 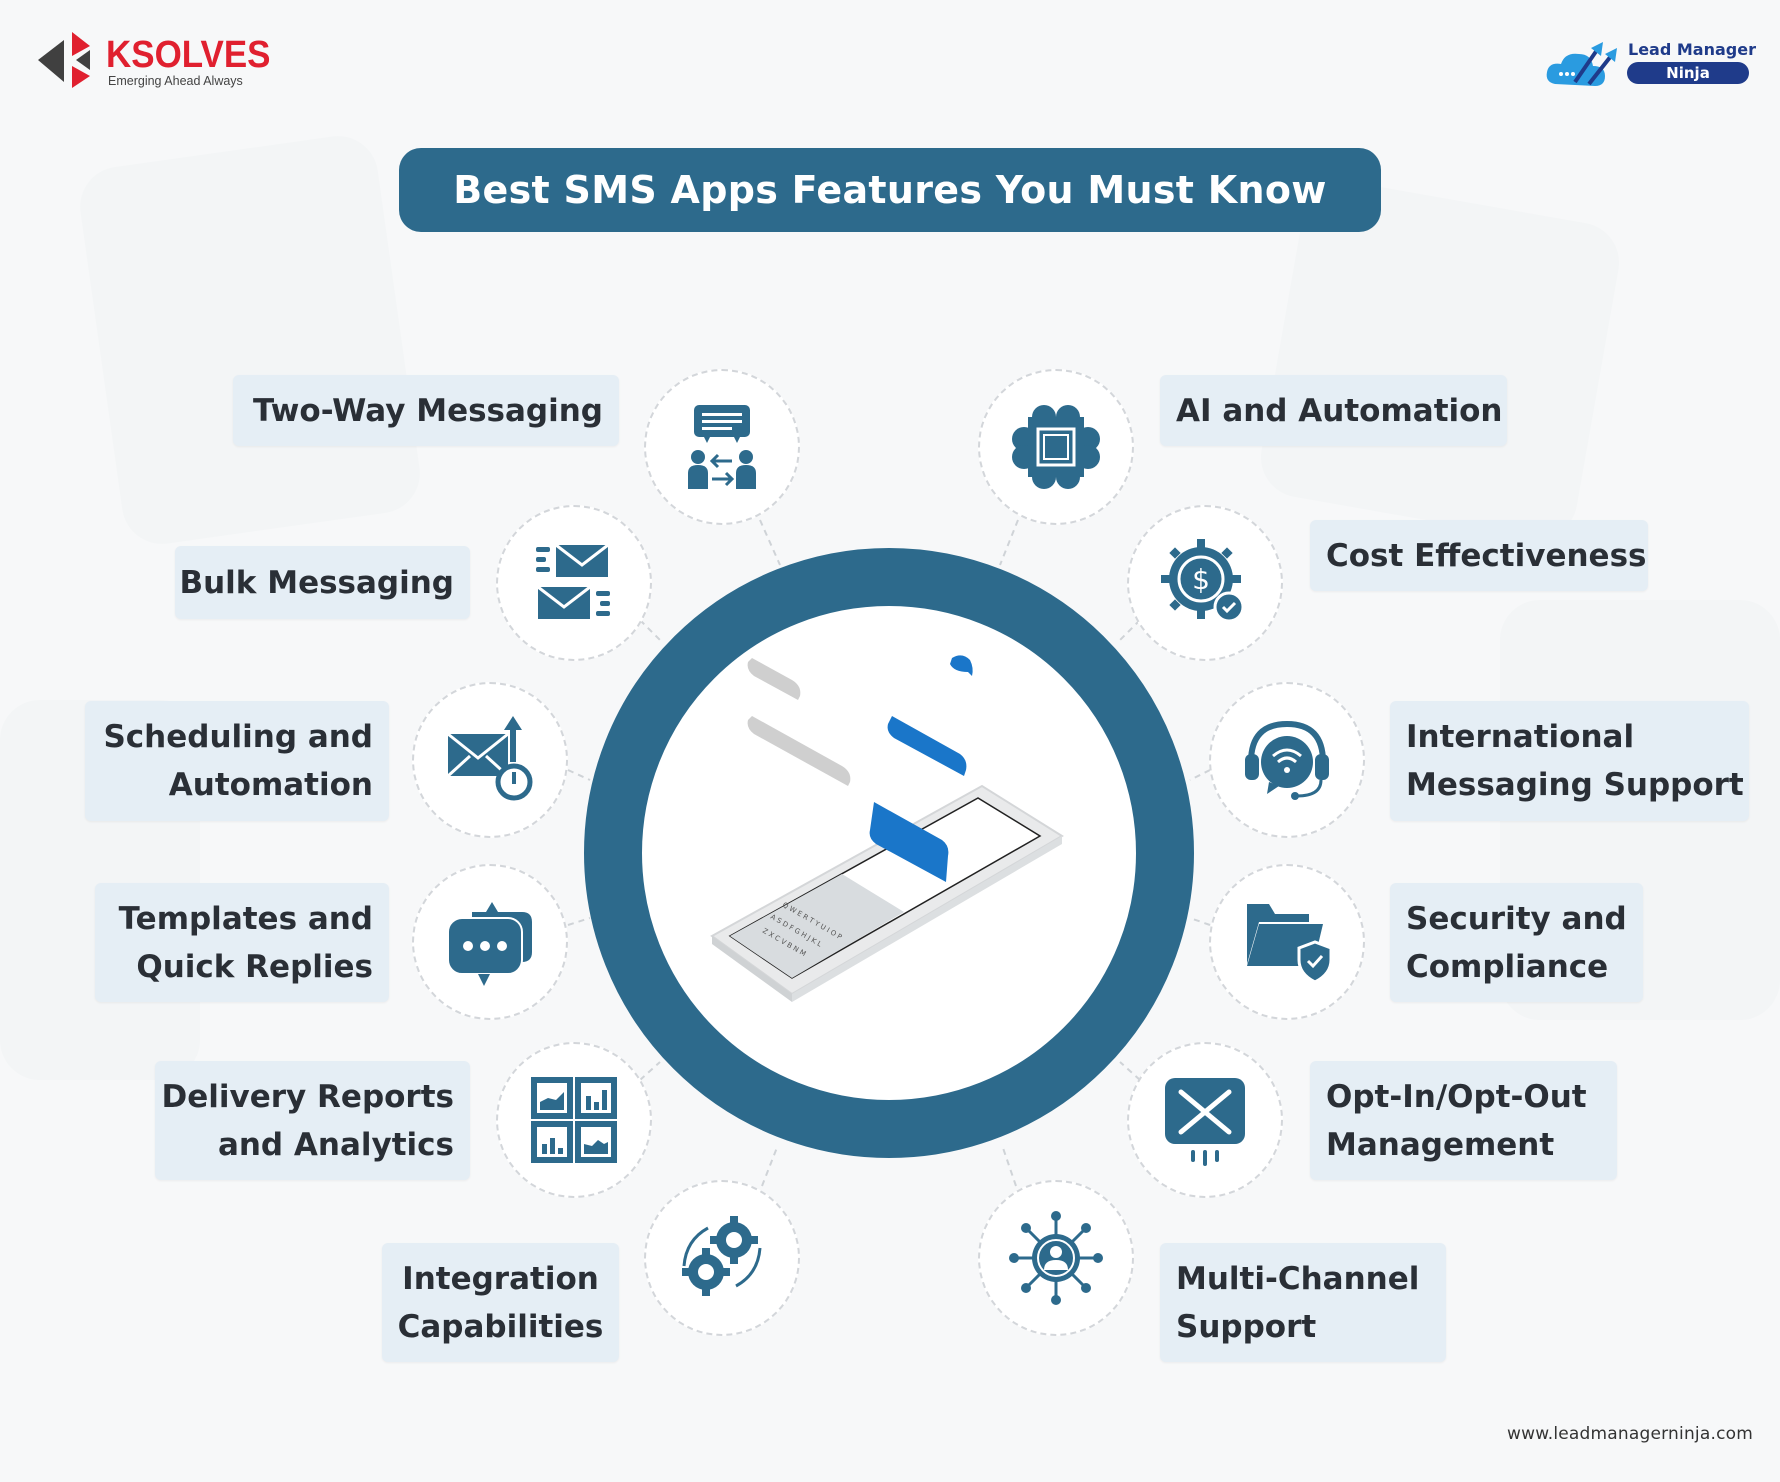 I want to click on scheduled-email-icon, so click(x=489, y=758).